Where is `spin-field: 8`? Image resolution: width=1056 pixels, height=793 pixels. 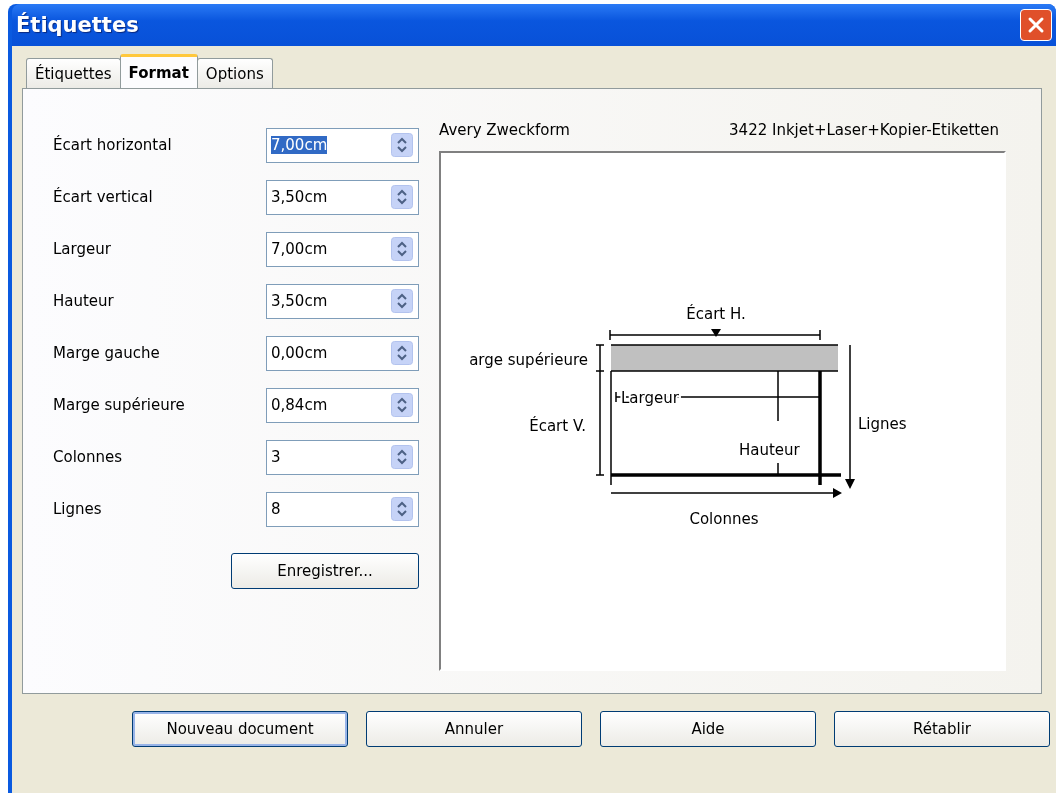
spin-field: 8 is located at coordinates (342, 509).